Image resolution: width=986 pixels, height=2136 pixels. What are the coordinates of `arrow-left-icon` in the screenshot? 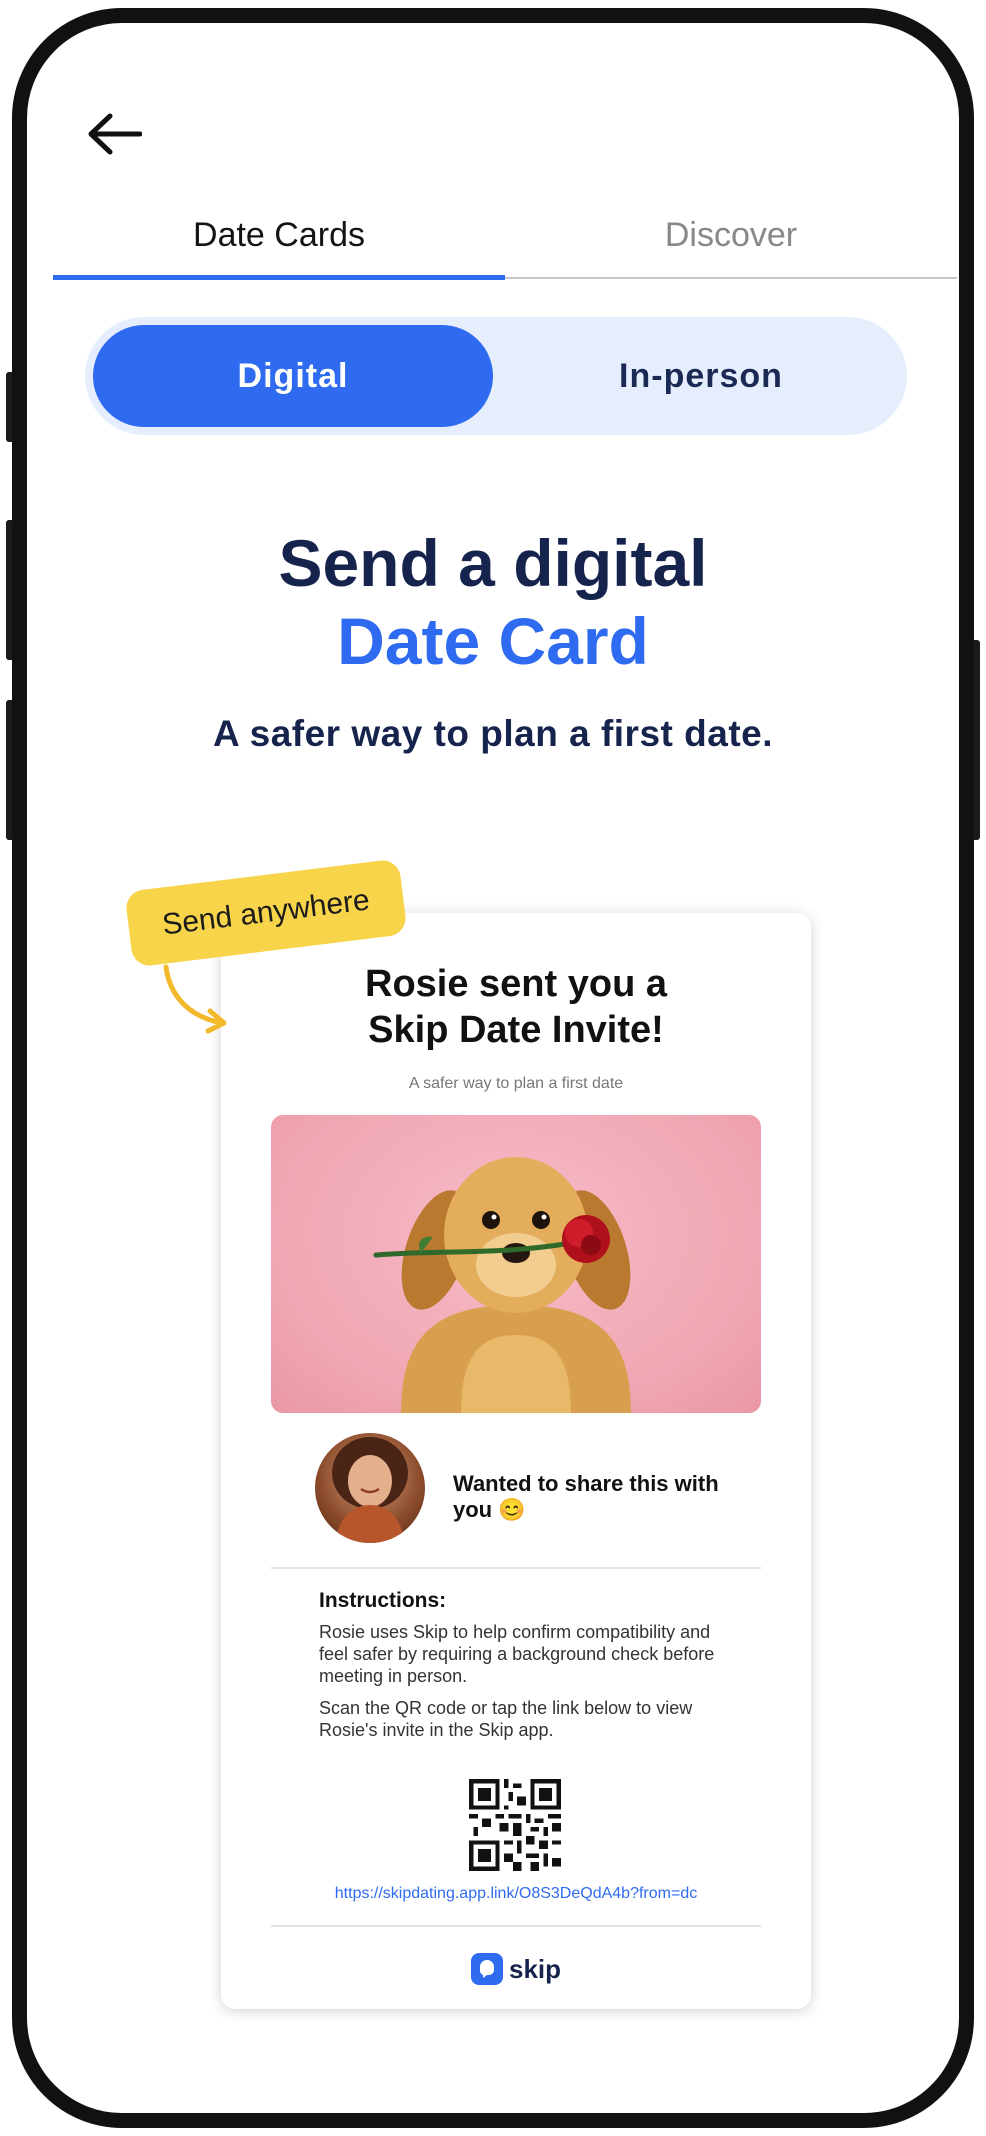 It's located at (115, 134).